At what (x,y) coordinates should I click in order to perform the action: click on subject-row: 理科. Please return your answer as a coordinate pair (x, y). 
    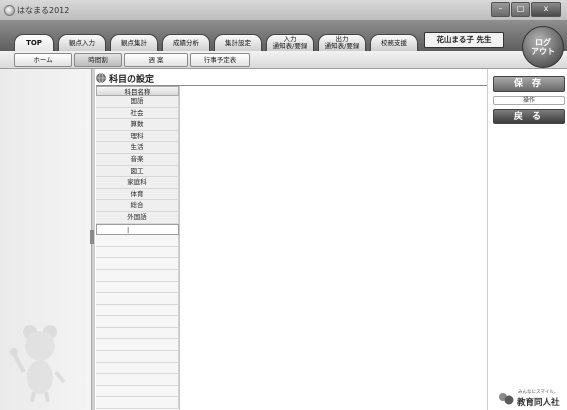
    Looking at the image, I should click on (137, 136).